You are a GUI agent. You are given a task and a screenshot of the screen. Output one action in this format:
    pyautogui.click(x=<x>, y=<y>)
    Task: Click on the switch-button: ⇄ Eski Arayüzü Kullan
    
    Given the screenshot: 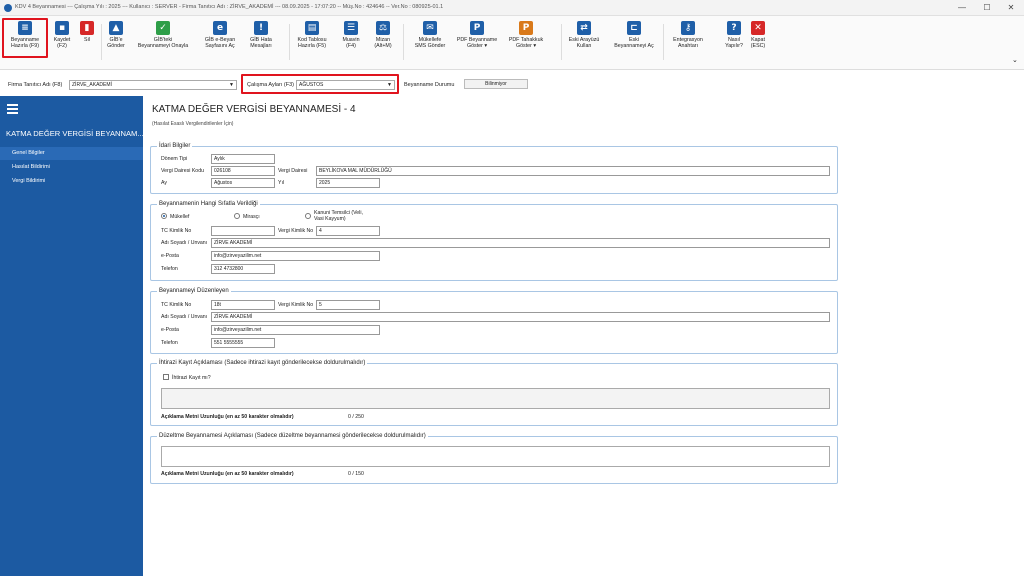 What is the action you would take?
    pyautogui.click(x=584, y=42)
    